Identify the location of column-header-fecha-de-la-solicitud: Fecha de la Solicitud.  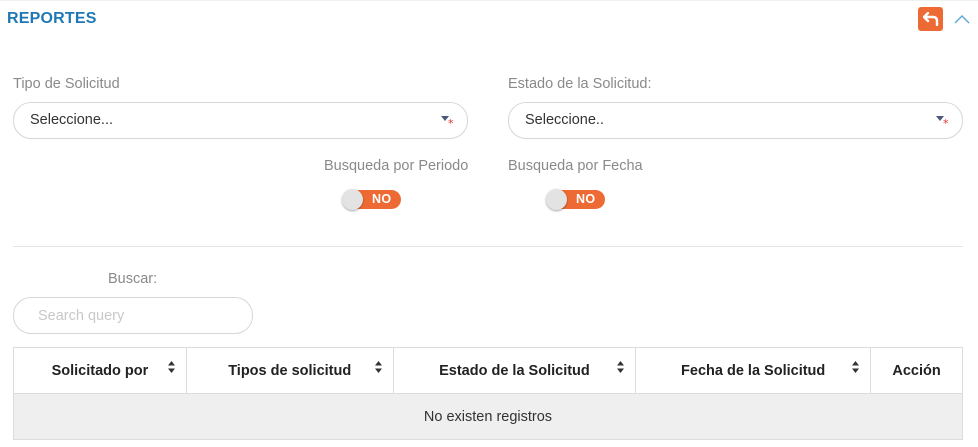
(753, 370).